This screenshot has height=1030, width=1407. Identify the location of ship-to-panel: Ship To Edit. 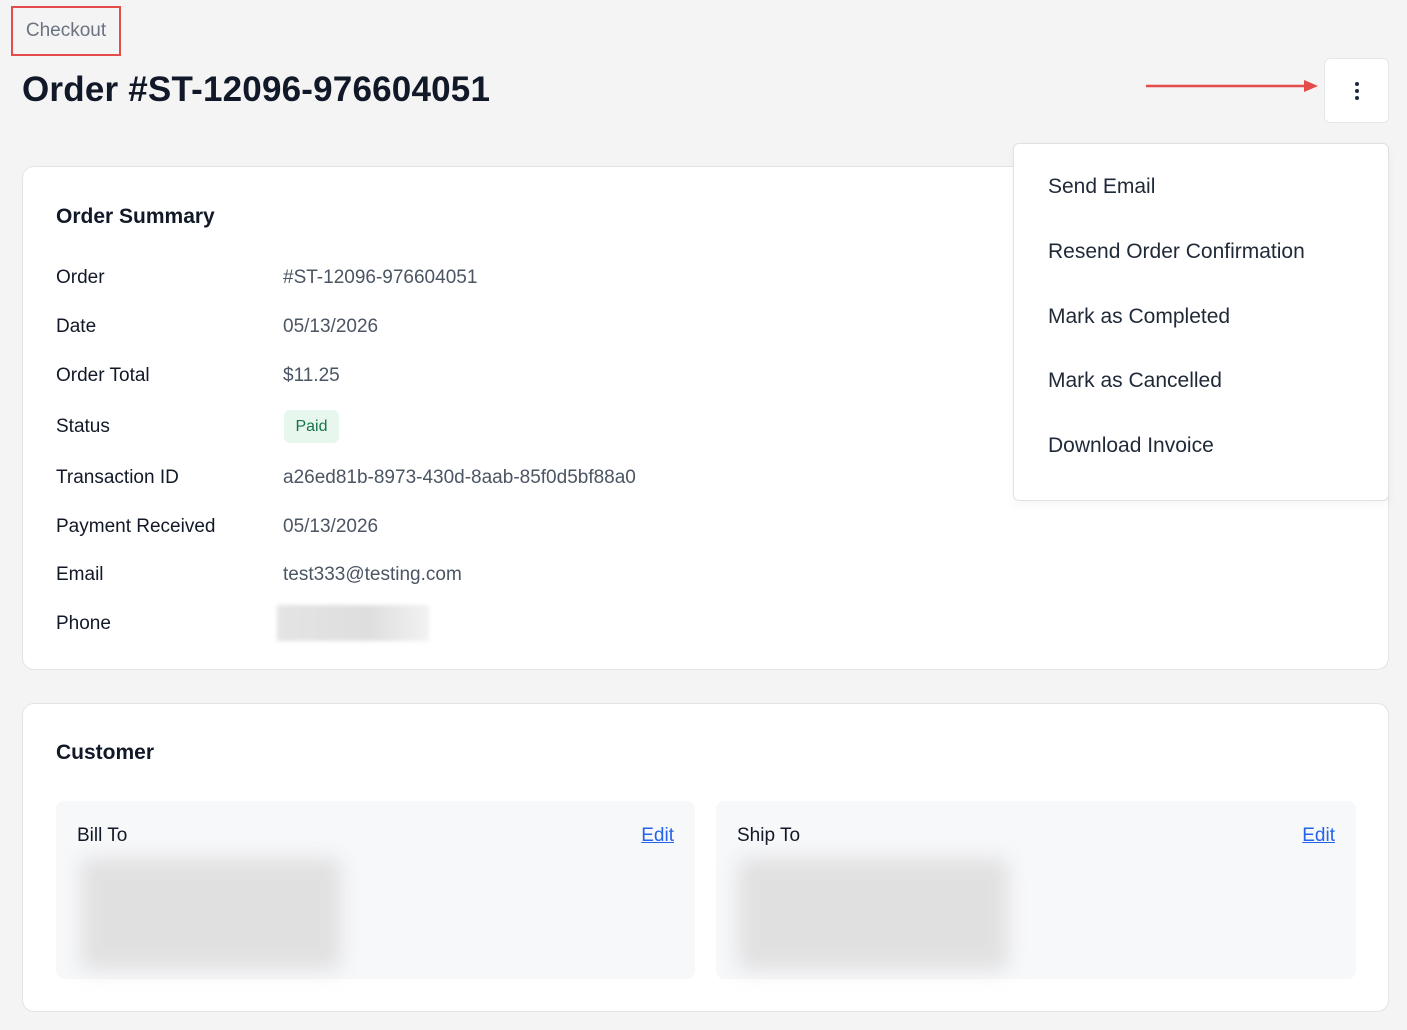
(1036, 890).